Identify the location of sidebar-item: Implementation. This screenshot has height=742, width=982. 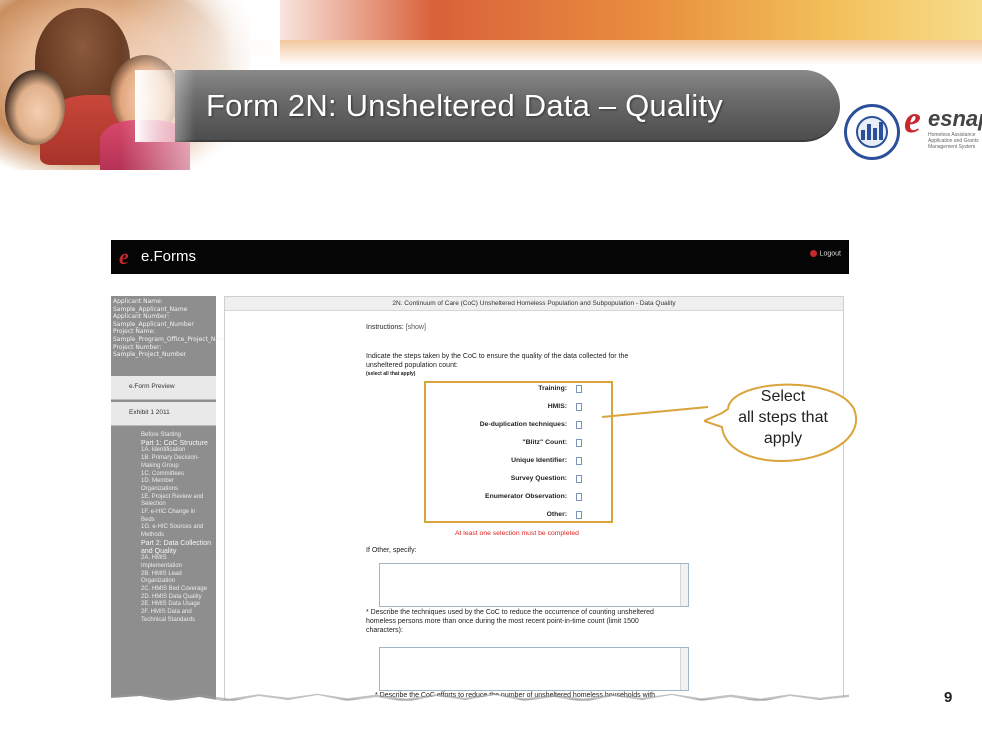
(178, 567).